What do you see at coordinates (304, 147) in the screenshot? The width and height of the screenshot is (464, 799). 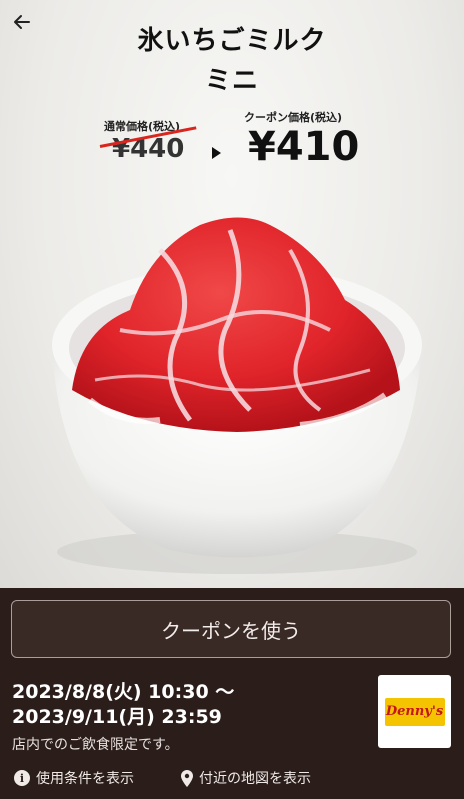 I see `coupon-price: ¥410` at bounding box center [304, 147].